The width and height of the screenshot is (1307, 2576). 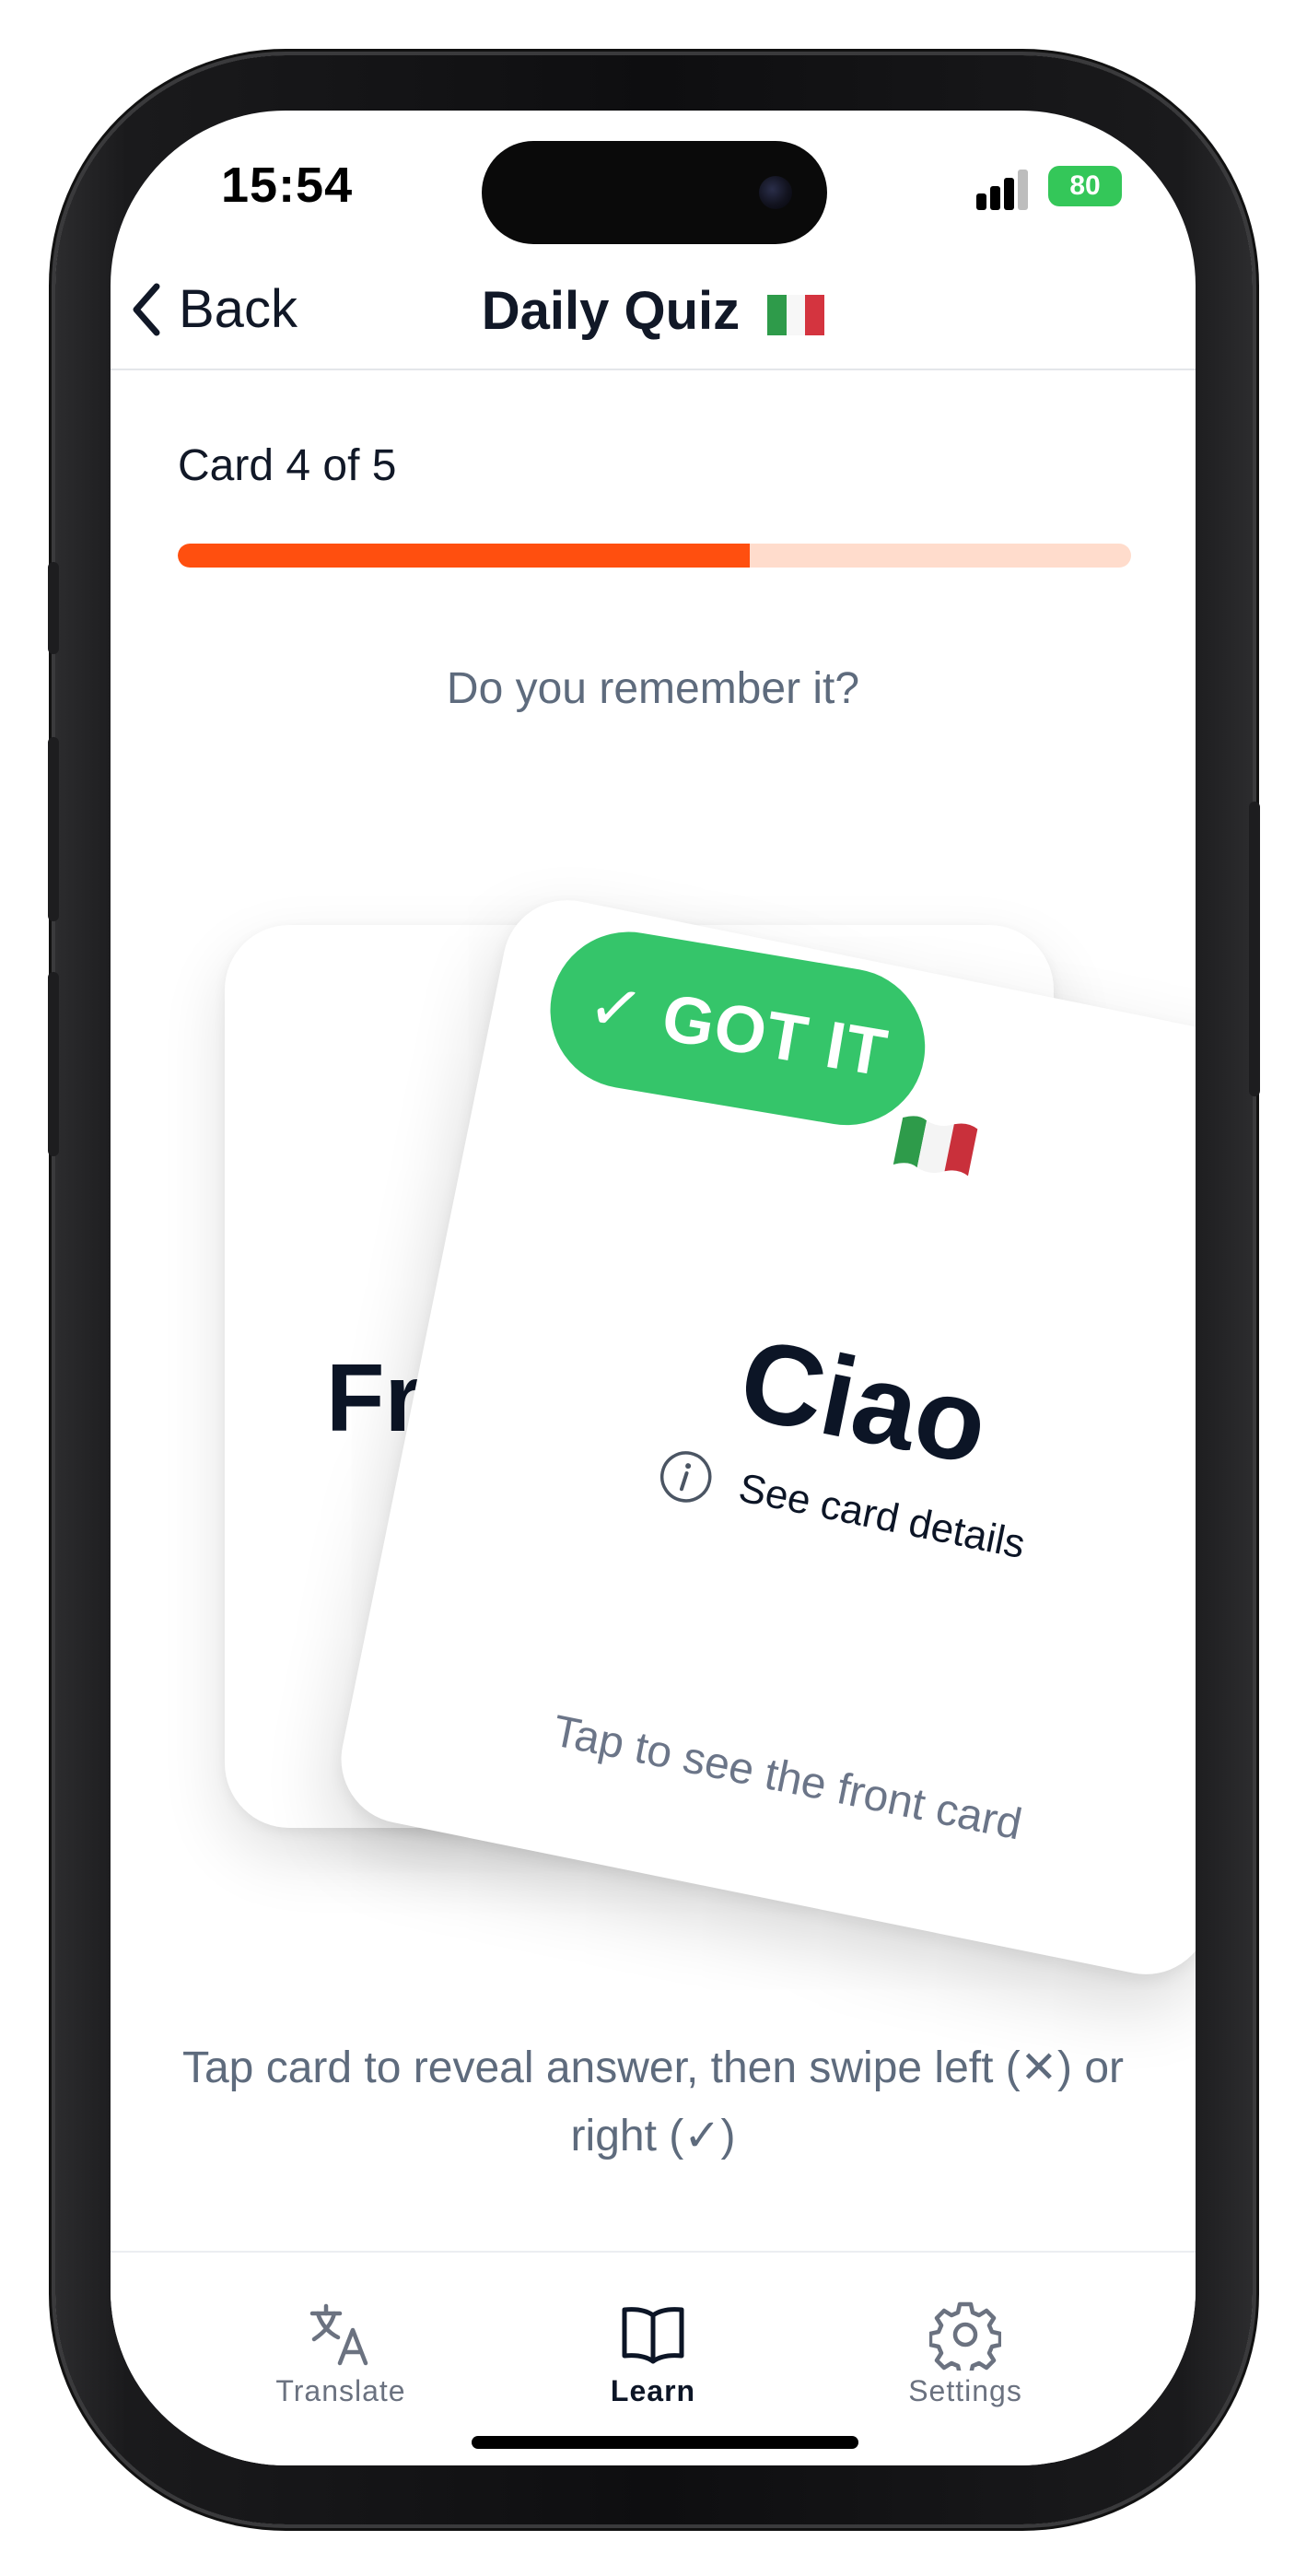 I want to click on battery-icon: 80, so click(x=1085, y=186).